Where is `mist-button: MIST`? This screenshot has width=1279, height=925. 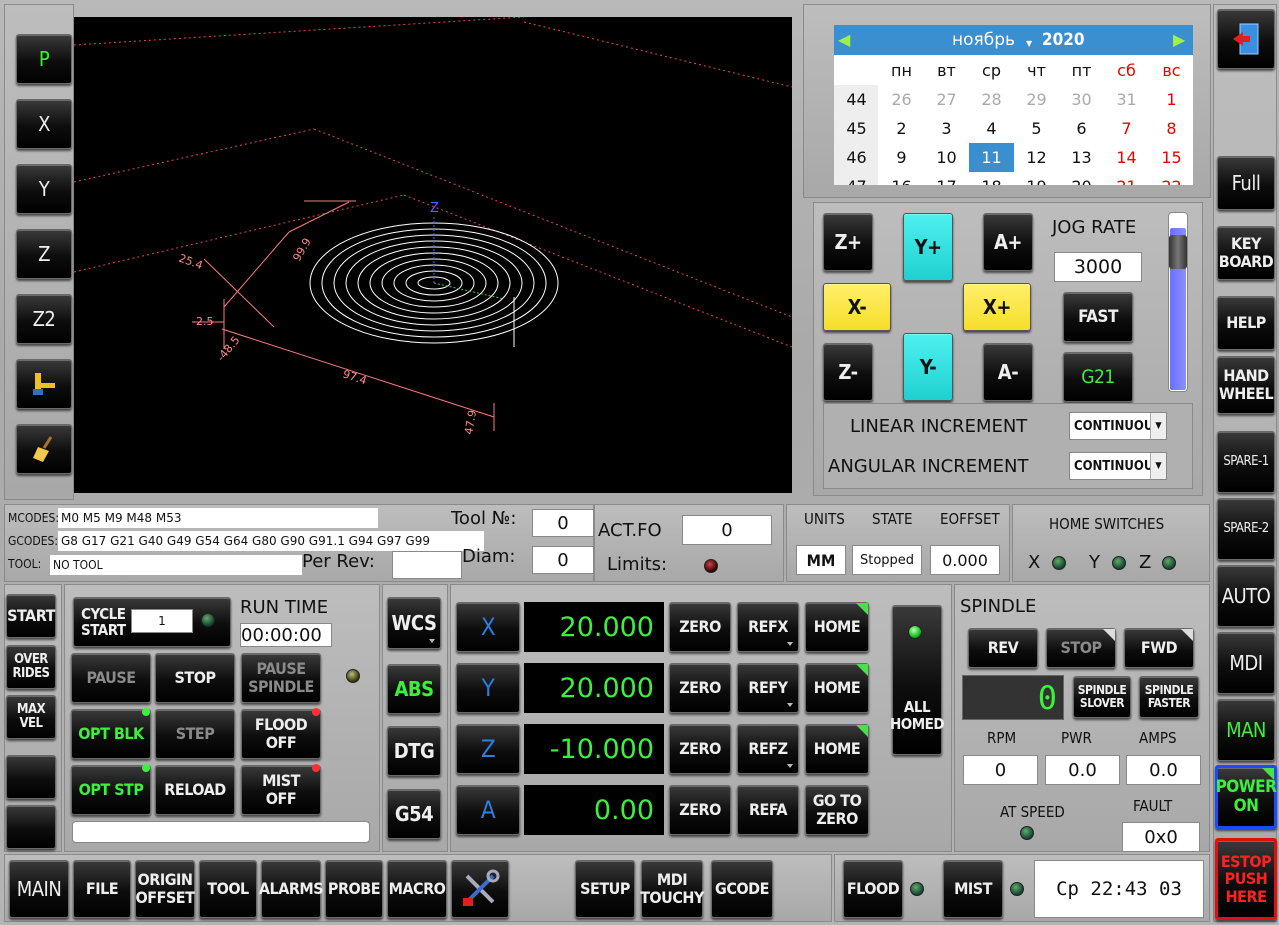 mist-button: MIST is located at coordinates (973, 889).